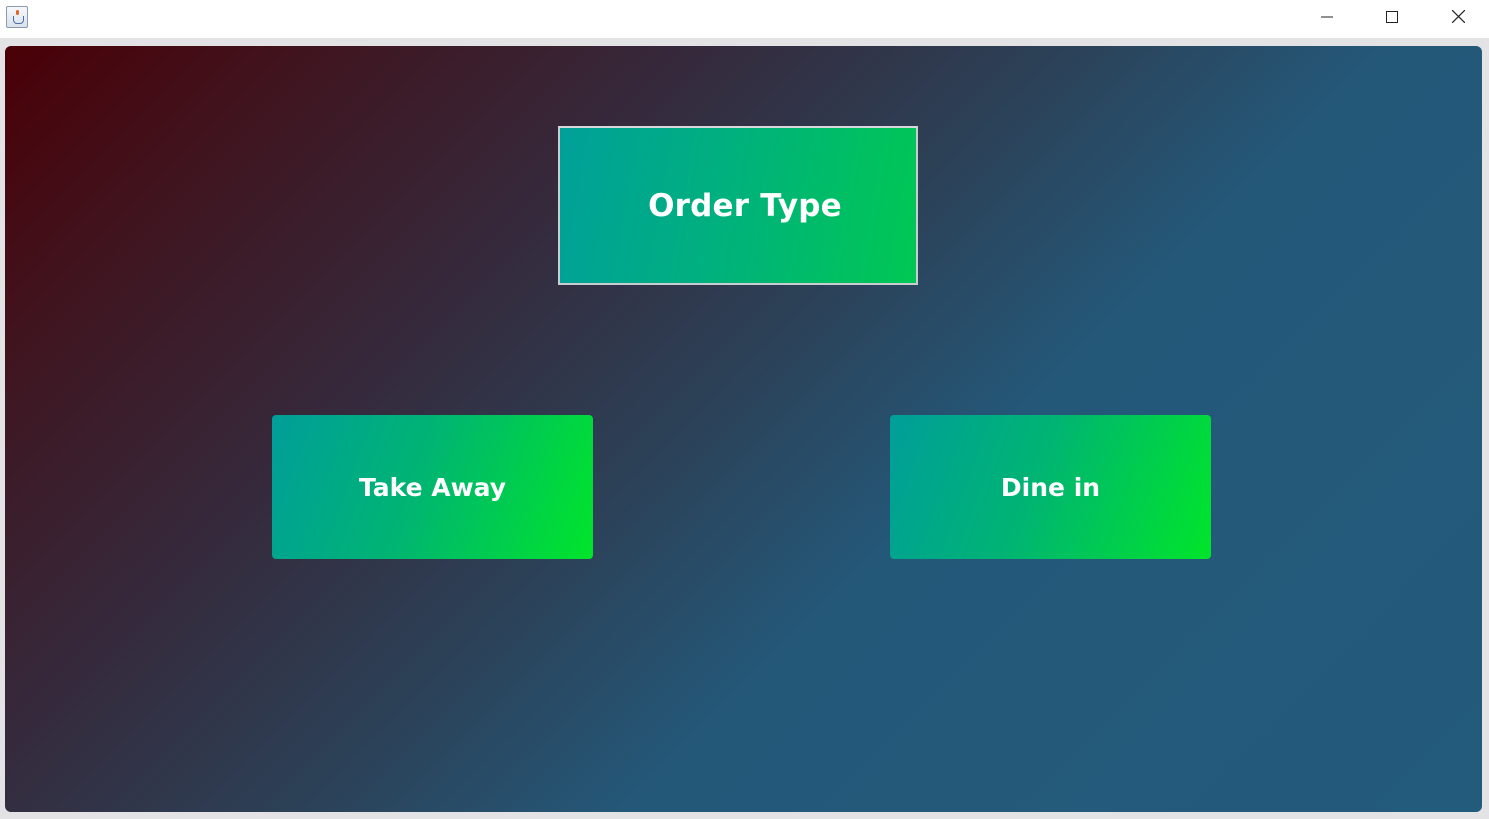 The height and width of the screenshot is (819, 1489). I want to click on close-button, so click(1458, 16).